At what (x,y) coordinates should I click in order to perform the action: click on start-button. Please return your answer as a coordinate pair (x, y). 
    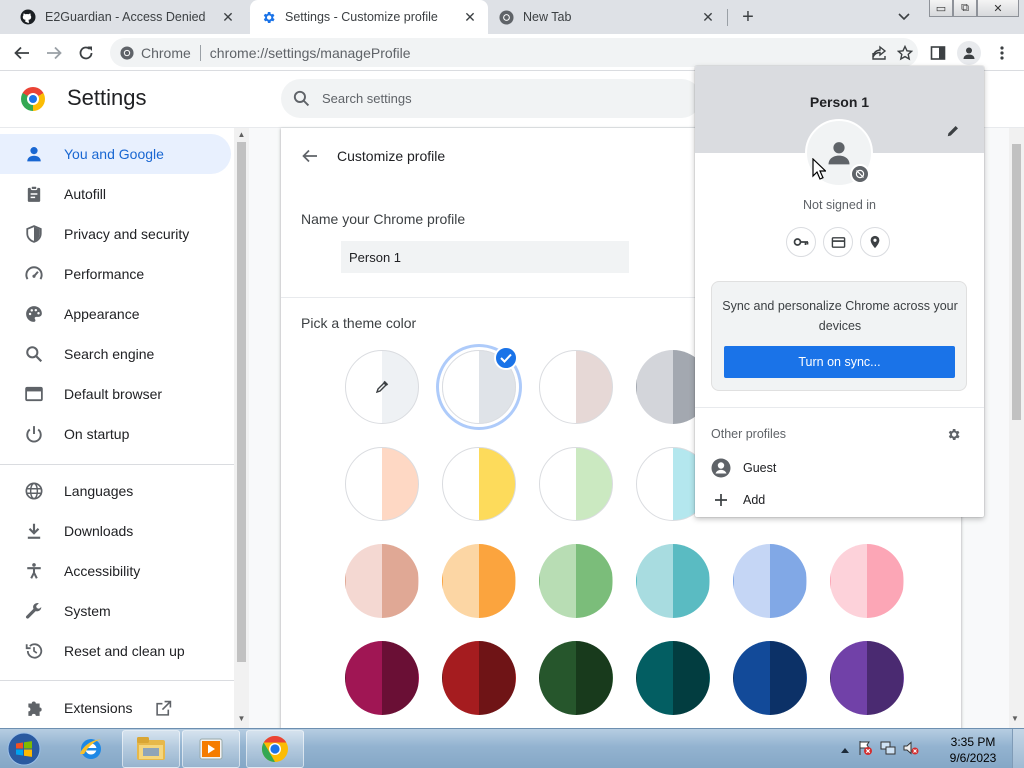
    Looking at the image, I should click on (24, 749).